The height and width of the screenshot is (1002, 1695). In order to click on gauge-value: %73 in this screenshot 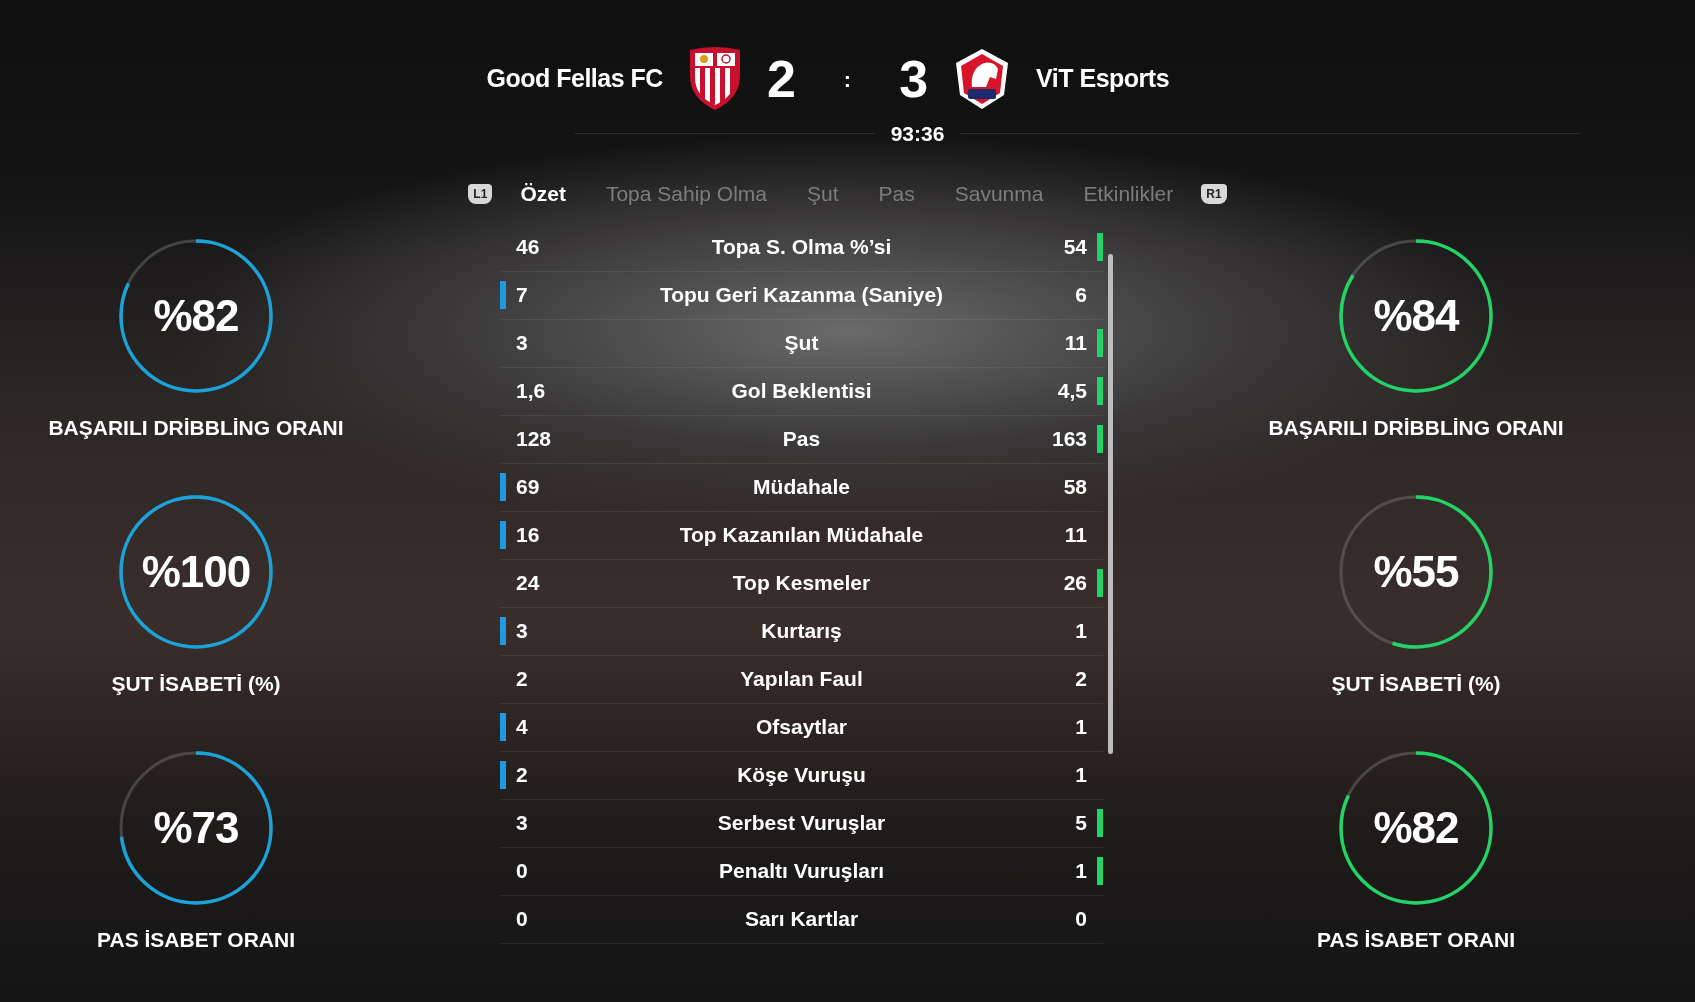, I will do `click(196, 827)`.